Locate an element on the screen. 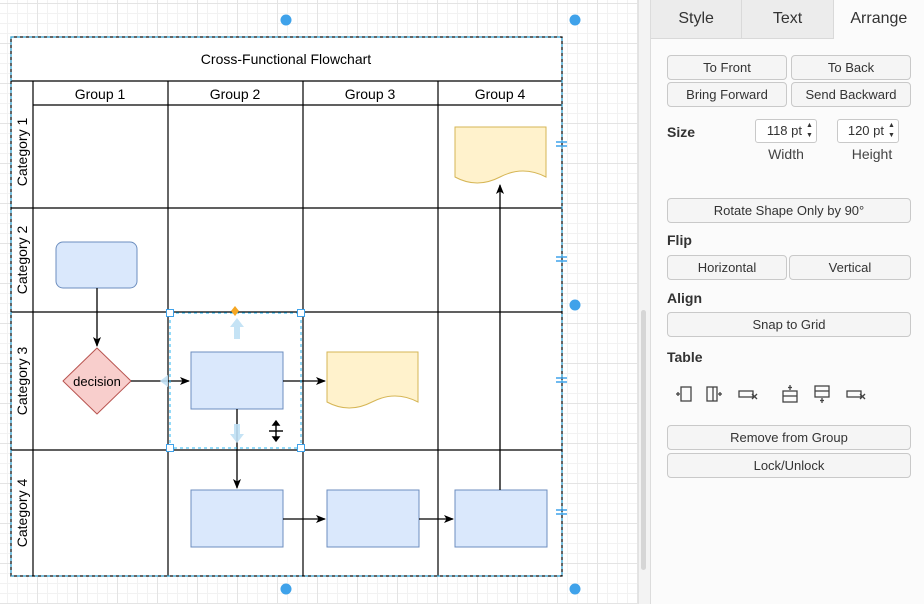 The height and width of the screenshot is (604, 924). process-shape-group-4-bottom is located at coordinates (501, 518).